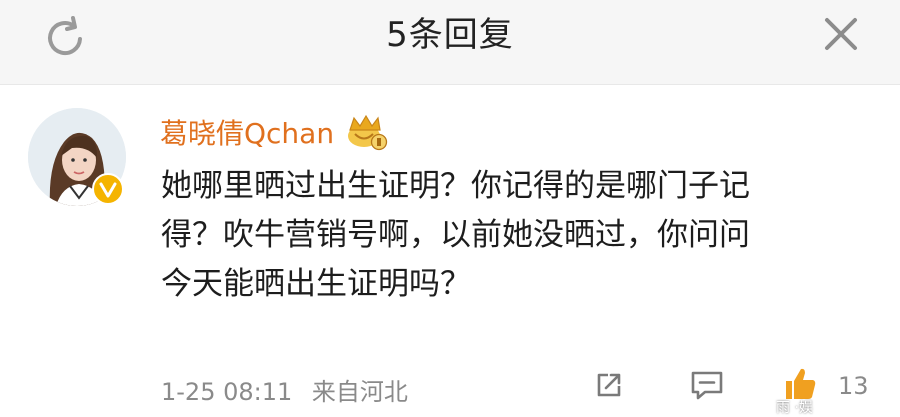  What do you see at coordinates (455, 186) in the screenshot?
I see `comment-line: 她哪里晒过出生证明？你记得的是哪门子记` at bounding box center [455, 186].